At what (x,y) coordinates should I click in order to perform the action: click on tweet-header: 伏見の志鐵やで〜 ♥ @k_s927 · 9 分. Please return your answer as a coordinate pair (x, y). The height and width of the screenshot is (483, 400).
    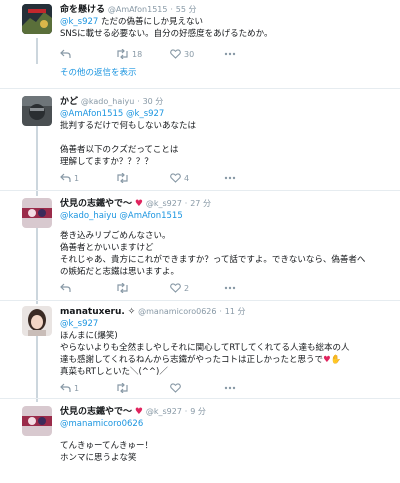
    Looking at the image, I should click on (227, 412).